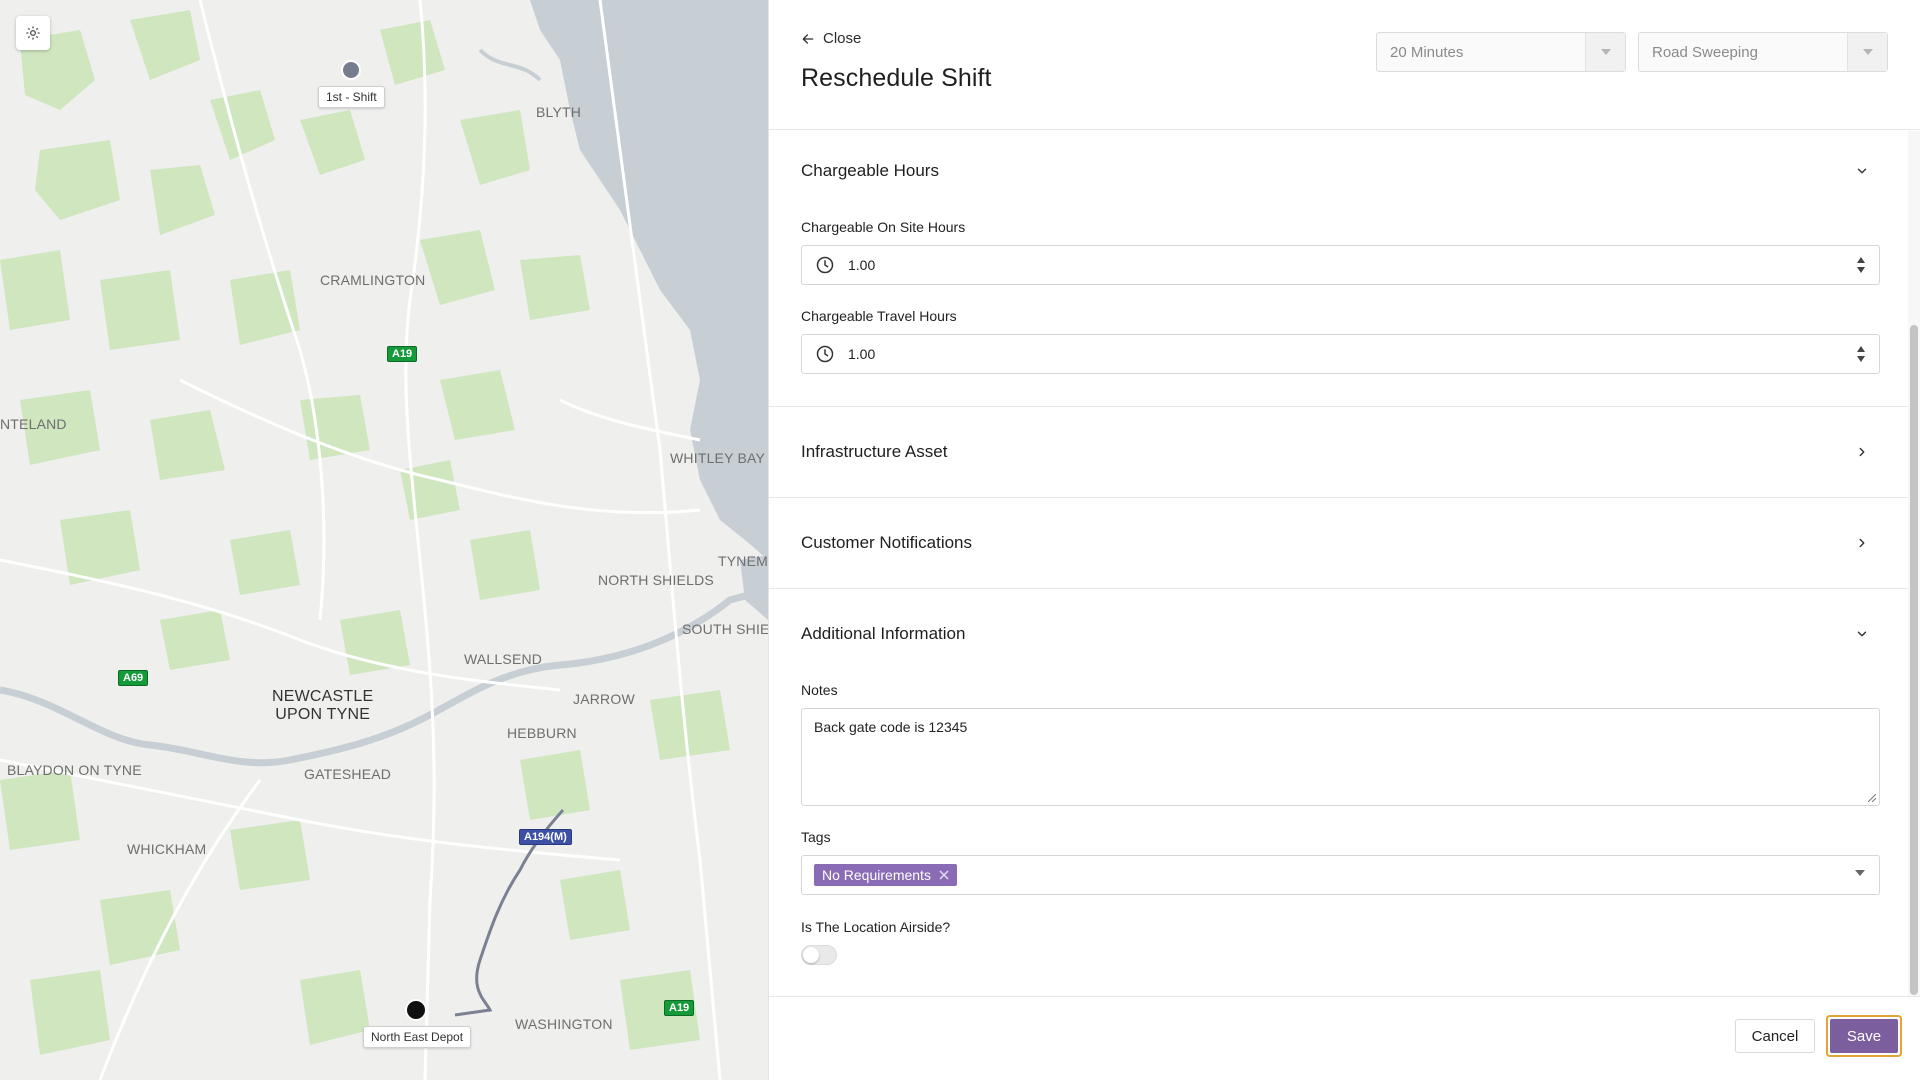  I want to click on section-title-infrastructure-asset: Infrastructure Asset, so click(874, 451).